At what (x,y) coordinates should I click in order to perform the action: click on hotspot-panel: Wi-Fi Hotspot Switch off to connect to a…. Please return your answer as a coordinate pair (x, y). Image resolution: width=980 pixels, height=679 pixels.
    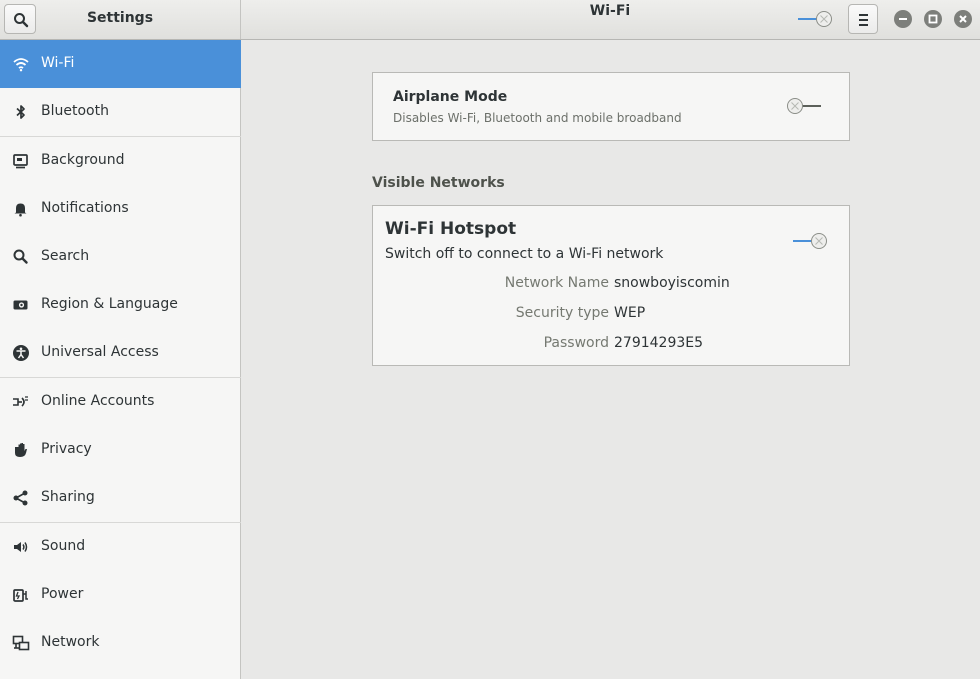
    Looking at the image, I should click on (611, 285).